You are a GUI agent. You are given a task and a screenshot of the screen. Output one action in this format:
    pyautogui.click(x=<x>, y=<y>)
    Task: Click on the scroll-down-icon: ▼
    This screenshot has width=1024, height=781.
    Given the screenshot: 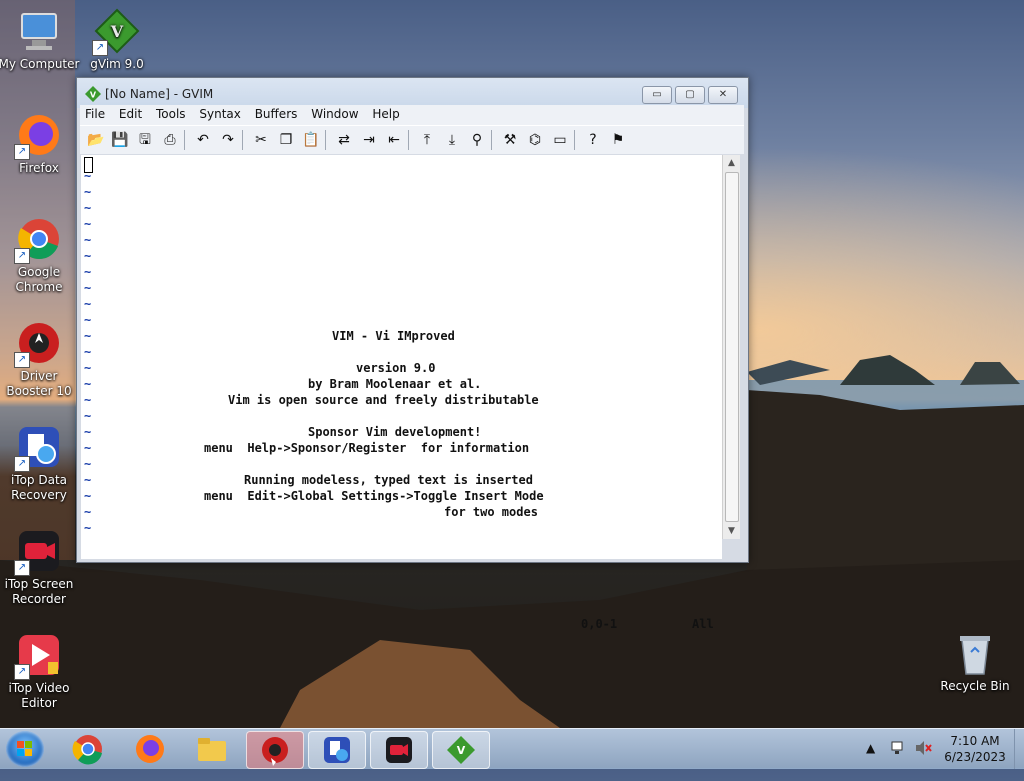 What is the action you would take?
    pyautogui.click(x=731, y=531)
    